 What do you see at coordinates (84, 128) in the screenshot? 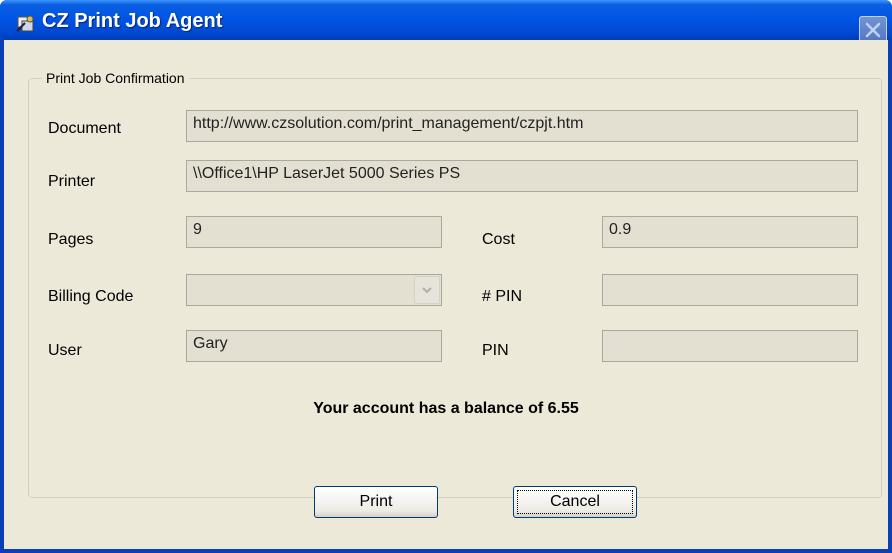
I see `document-label: Document` at bounding box center [84, 128].